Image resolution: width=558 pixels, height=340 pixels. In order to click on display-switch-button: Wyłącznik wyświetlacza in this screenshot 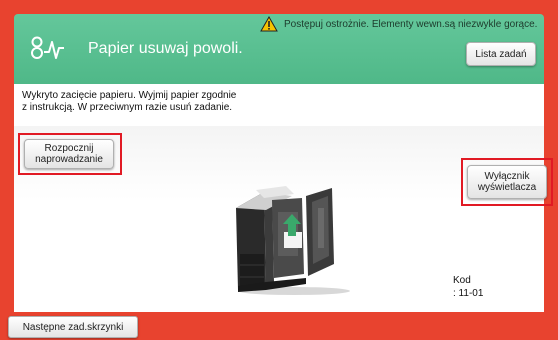, I will do `click(507, 182)`.